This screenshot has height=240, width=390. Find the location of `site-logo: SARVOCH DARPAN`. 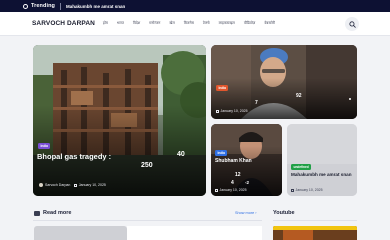

site-logo: SARVOCH DARPAN is located at coordinates (63, 23).